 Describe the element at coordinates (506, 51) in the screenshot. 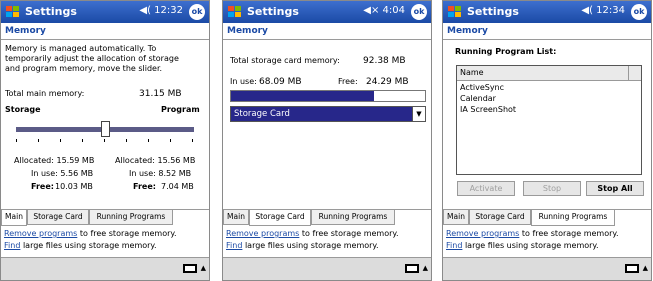

I see `running-list-title: Running Program List:` at that location.